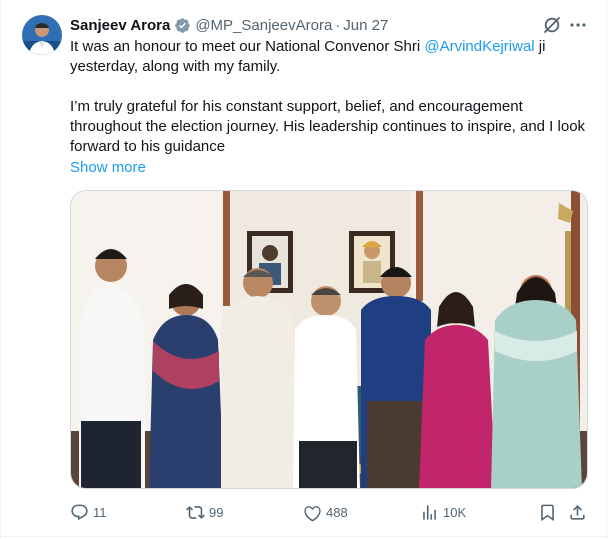 The image size is (612, 539). What do you see at coordinates (216, 512) in the screenshot?
I see `repost-count: 99` at bounding box center [216, 512].